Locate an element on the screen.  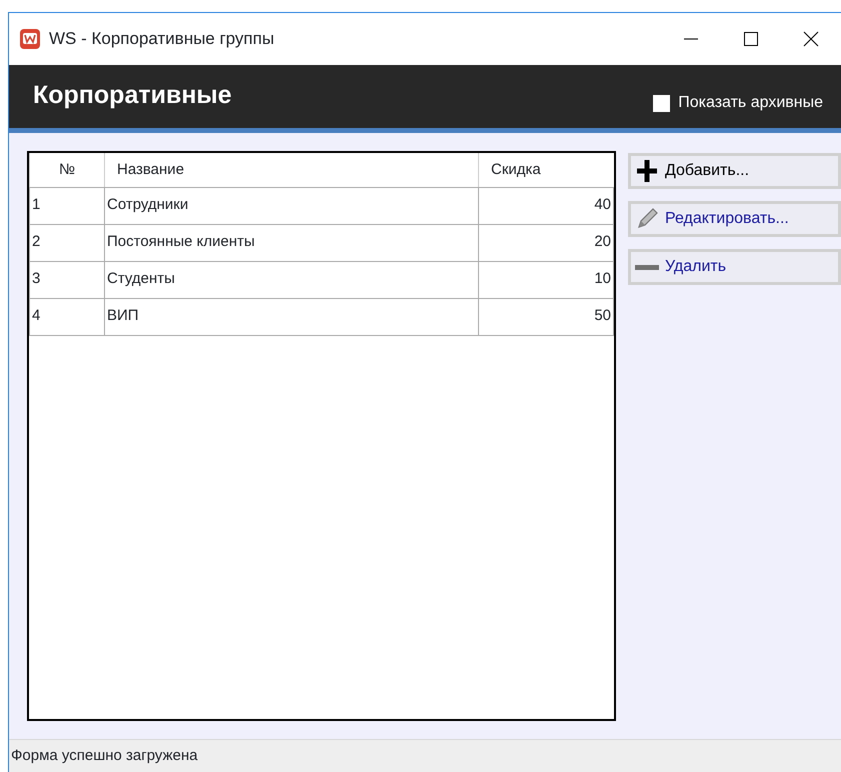
app-icon is located at coordinates (30, 39).